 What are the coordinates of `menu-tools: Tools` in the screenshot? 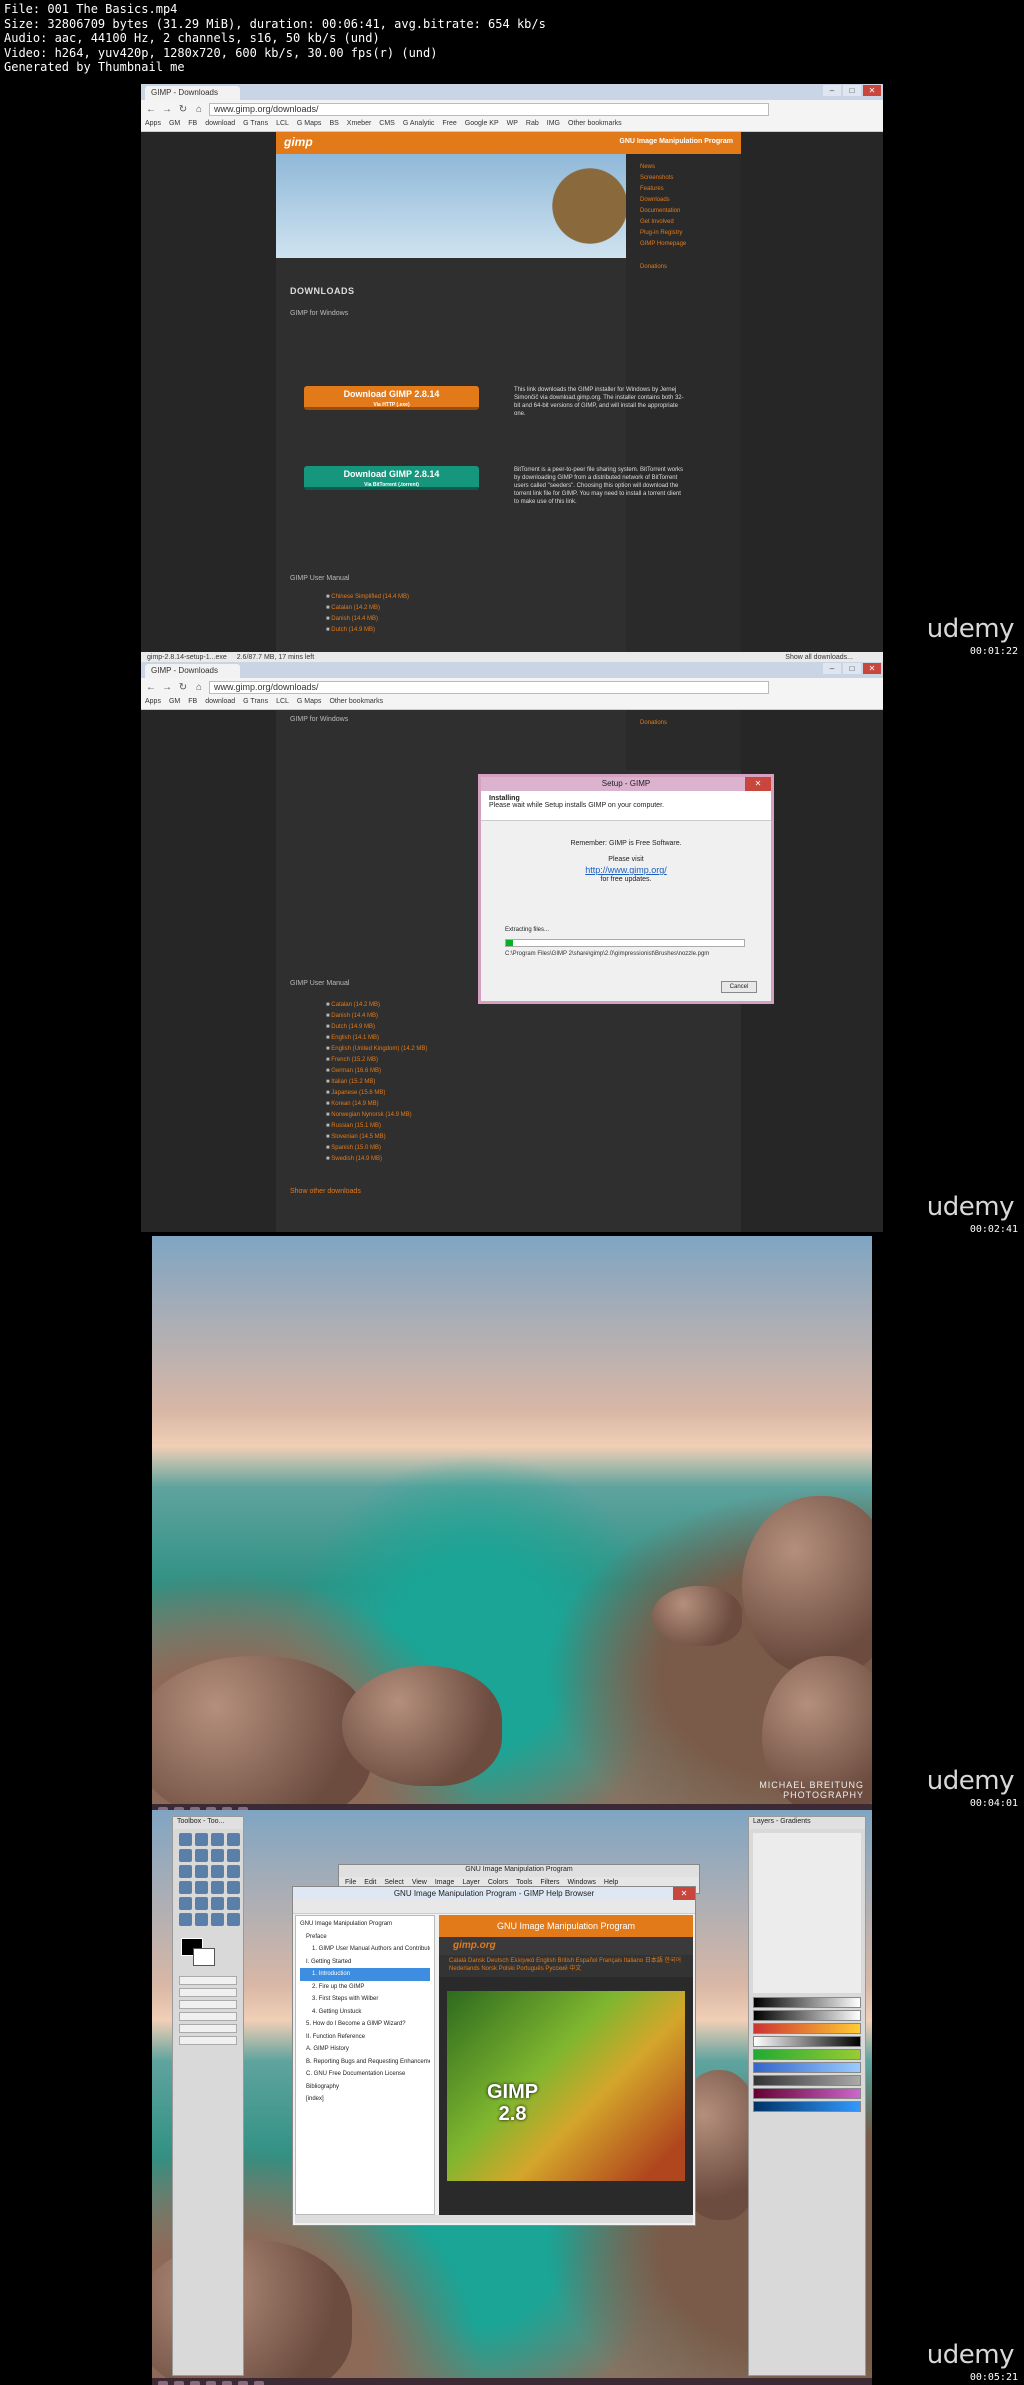 It's located at (524, 1882).